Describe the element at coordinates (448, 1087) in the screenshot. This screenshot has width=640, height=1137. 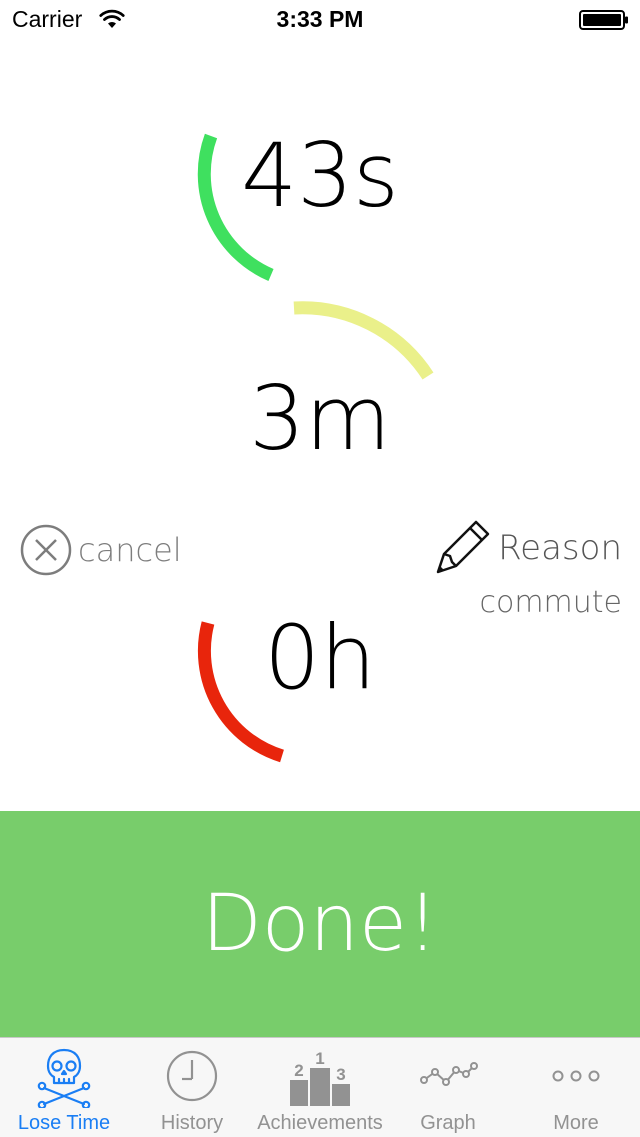
I see `tab-graph: Graph` at that location.